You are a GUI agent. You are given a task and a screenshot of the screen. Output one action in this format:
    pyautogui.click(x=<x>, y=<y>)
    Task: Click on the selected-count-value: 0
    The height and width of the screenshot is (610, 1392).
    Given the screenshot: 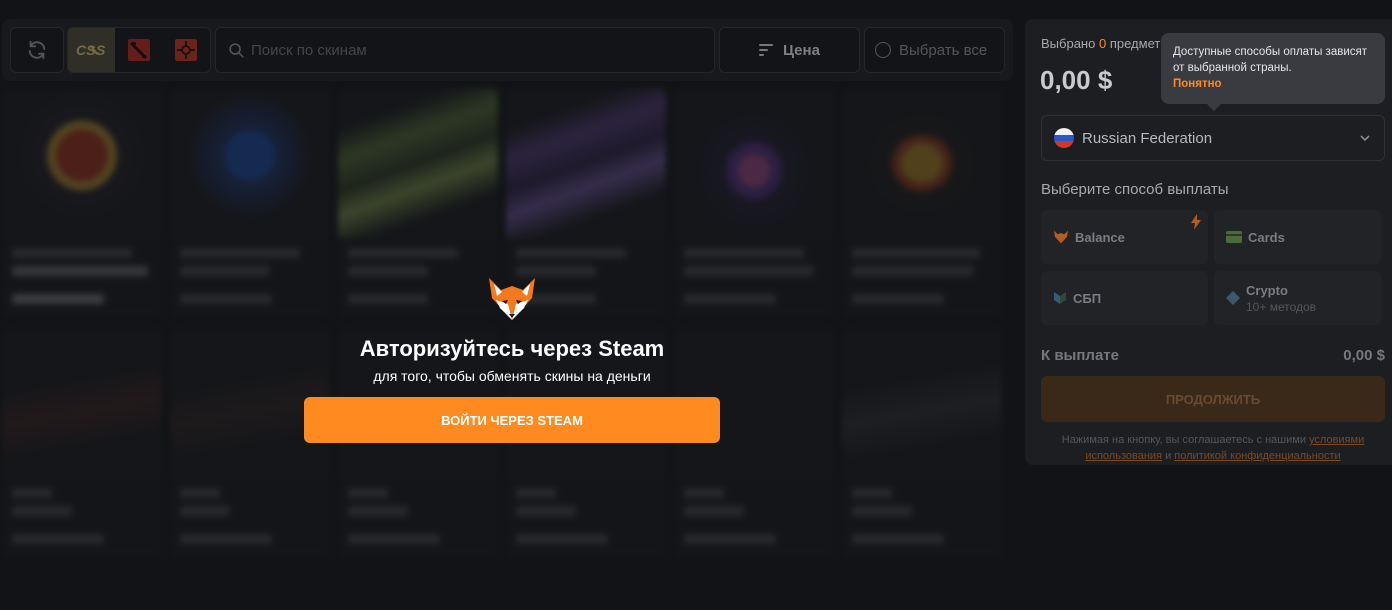 What is the action you would take?
    pyautogui.click(x=1102, y=43)
    